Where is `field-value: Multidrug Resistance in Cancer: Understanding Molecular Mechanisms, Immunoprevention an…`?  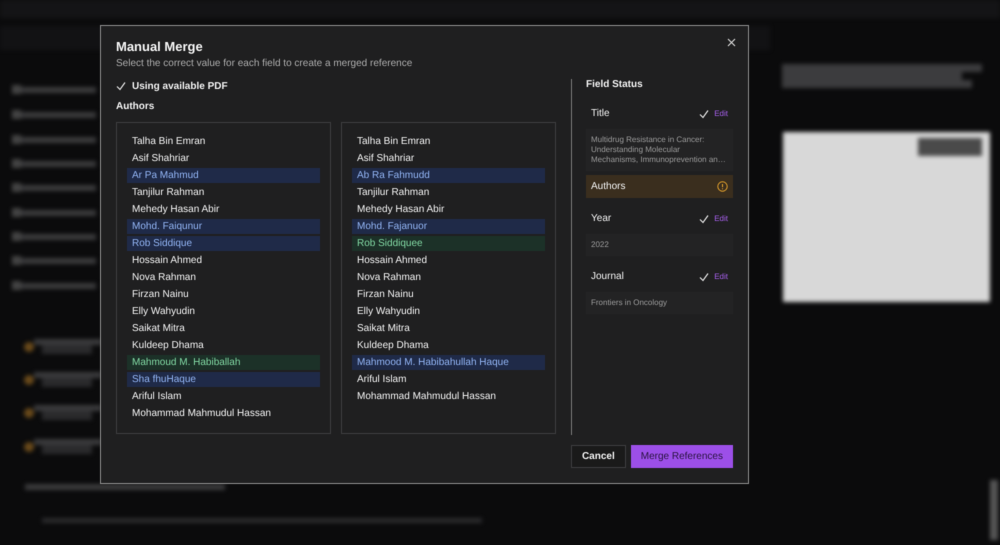 field-value: Multidrug Resistance in Cancer: Understanding Molecular Mechanisms, Immunoprevention an… is located at coordinates (659, 150).